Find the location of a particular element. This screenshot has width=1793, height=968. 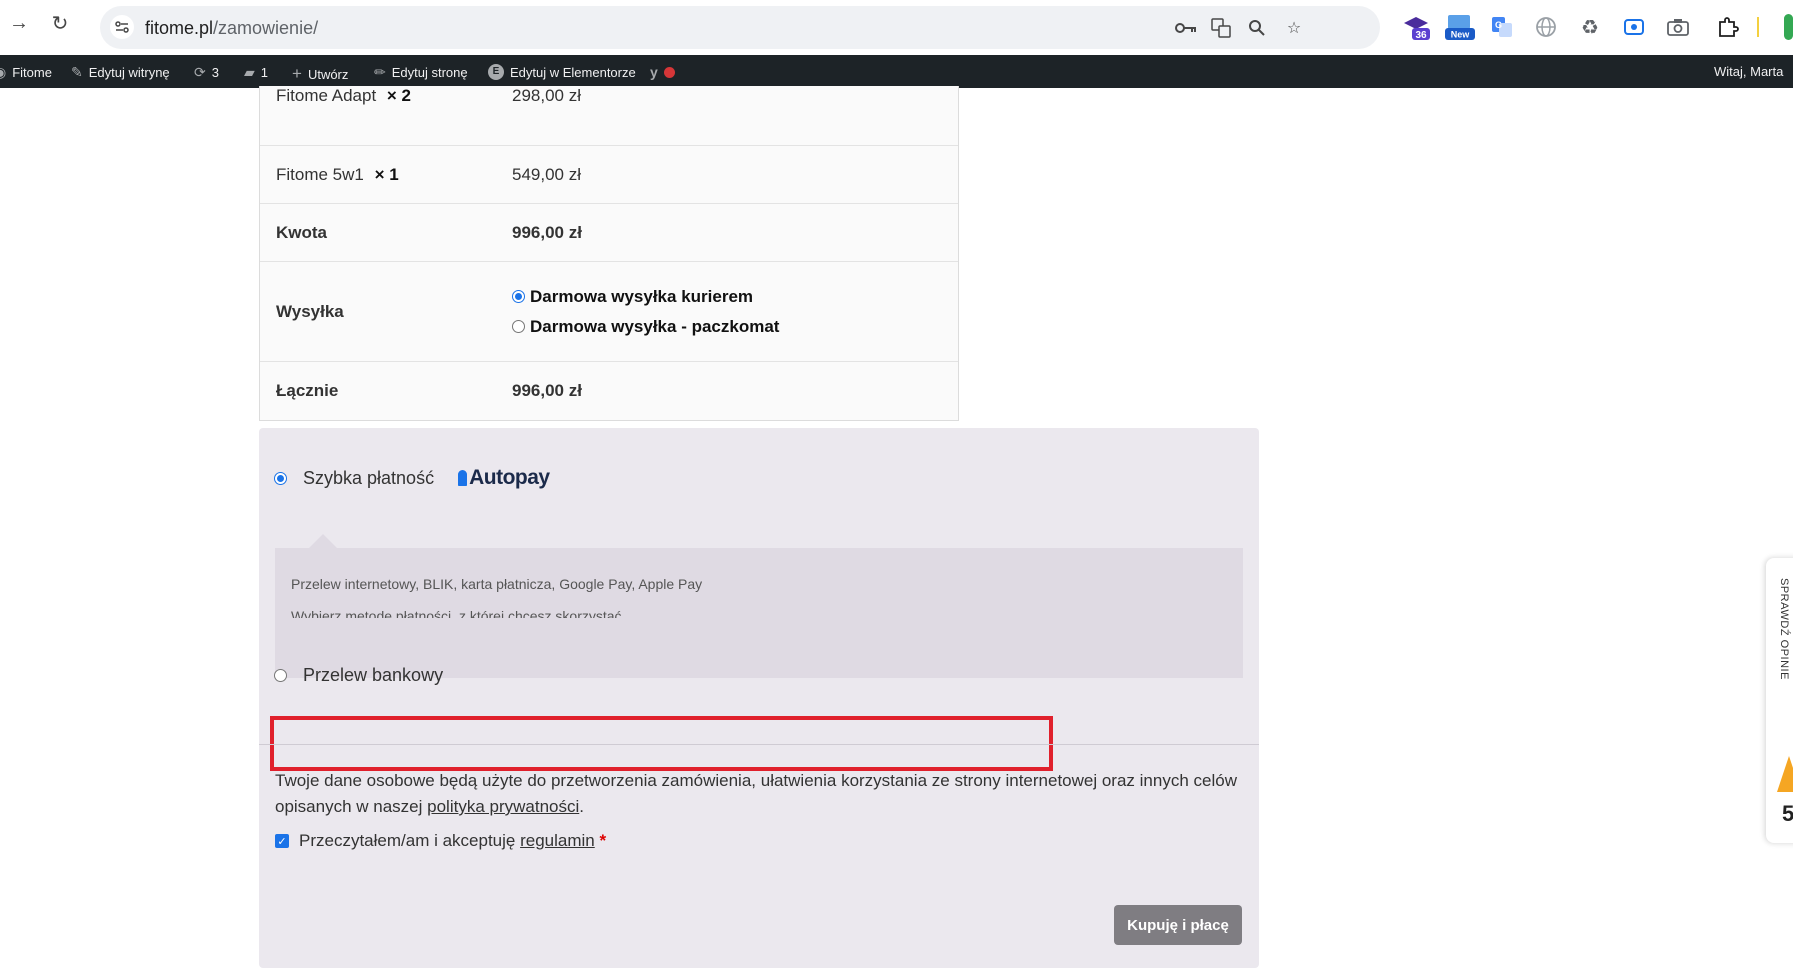

url-text: fitome.pl/zamowienie/ is located at coordinates (231, 28).